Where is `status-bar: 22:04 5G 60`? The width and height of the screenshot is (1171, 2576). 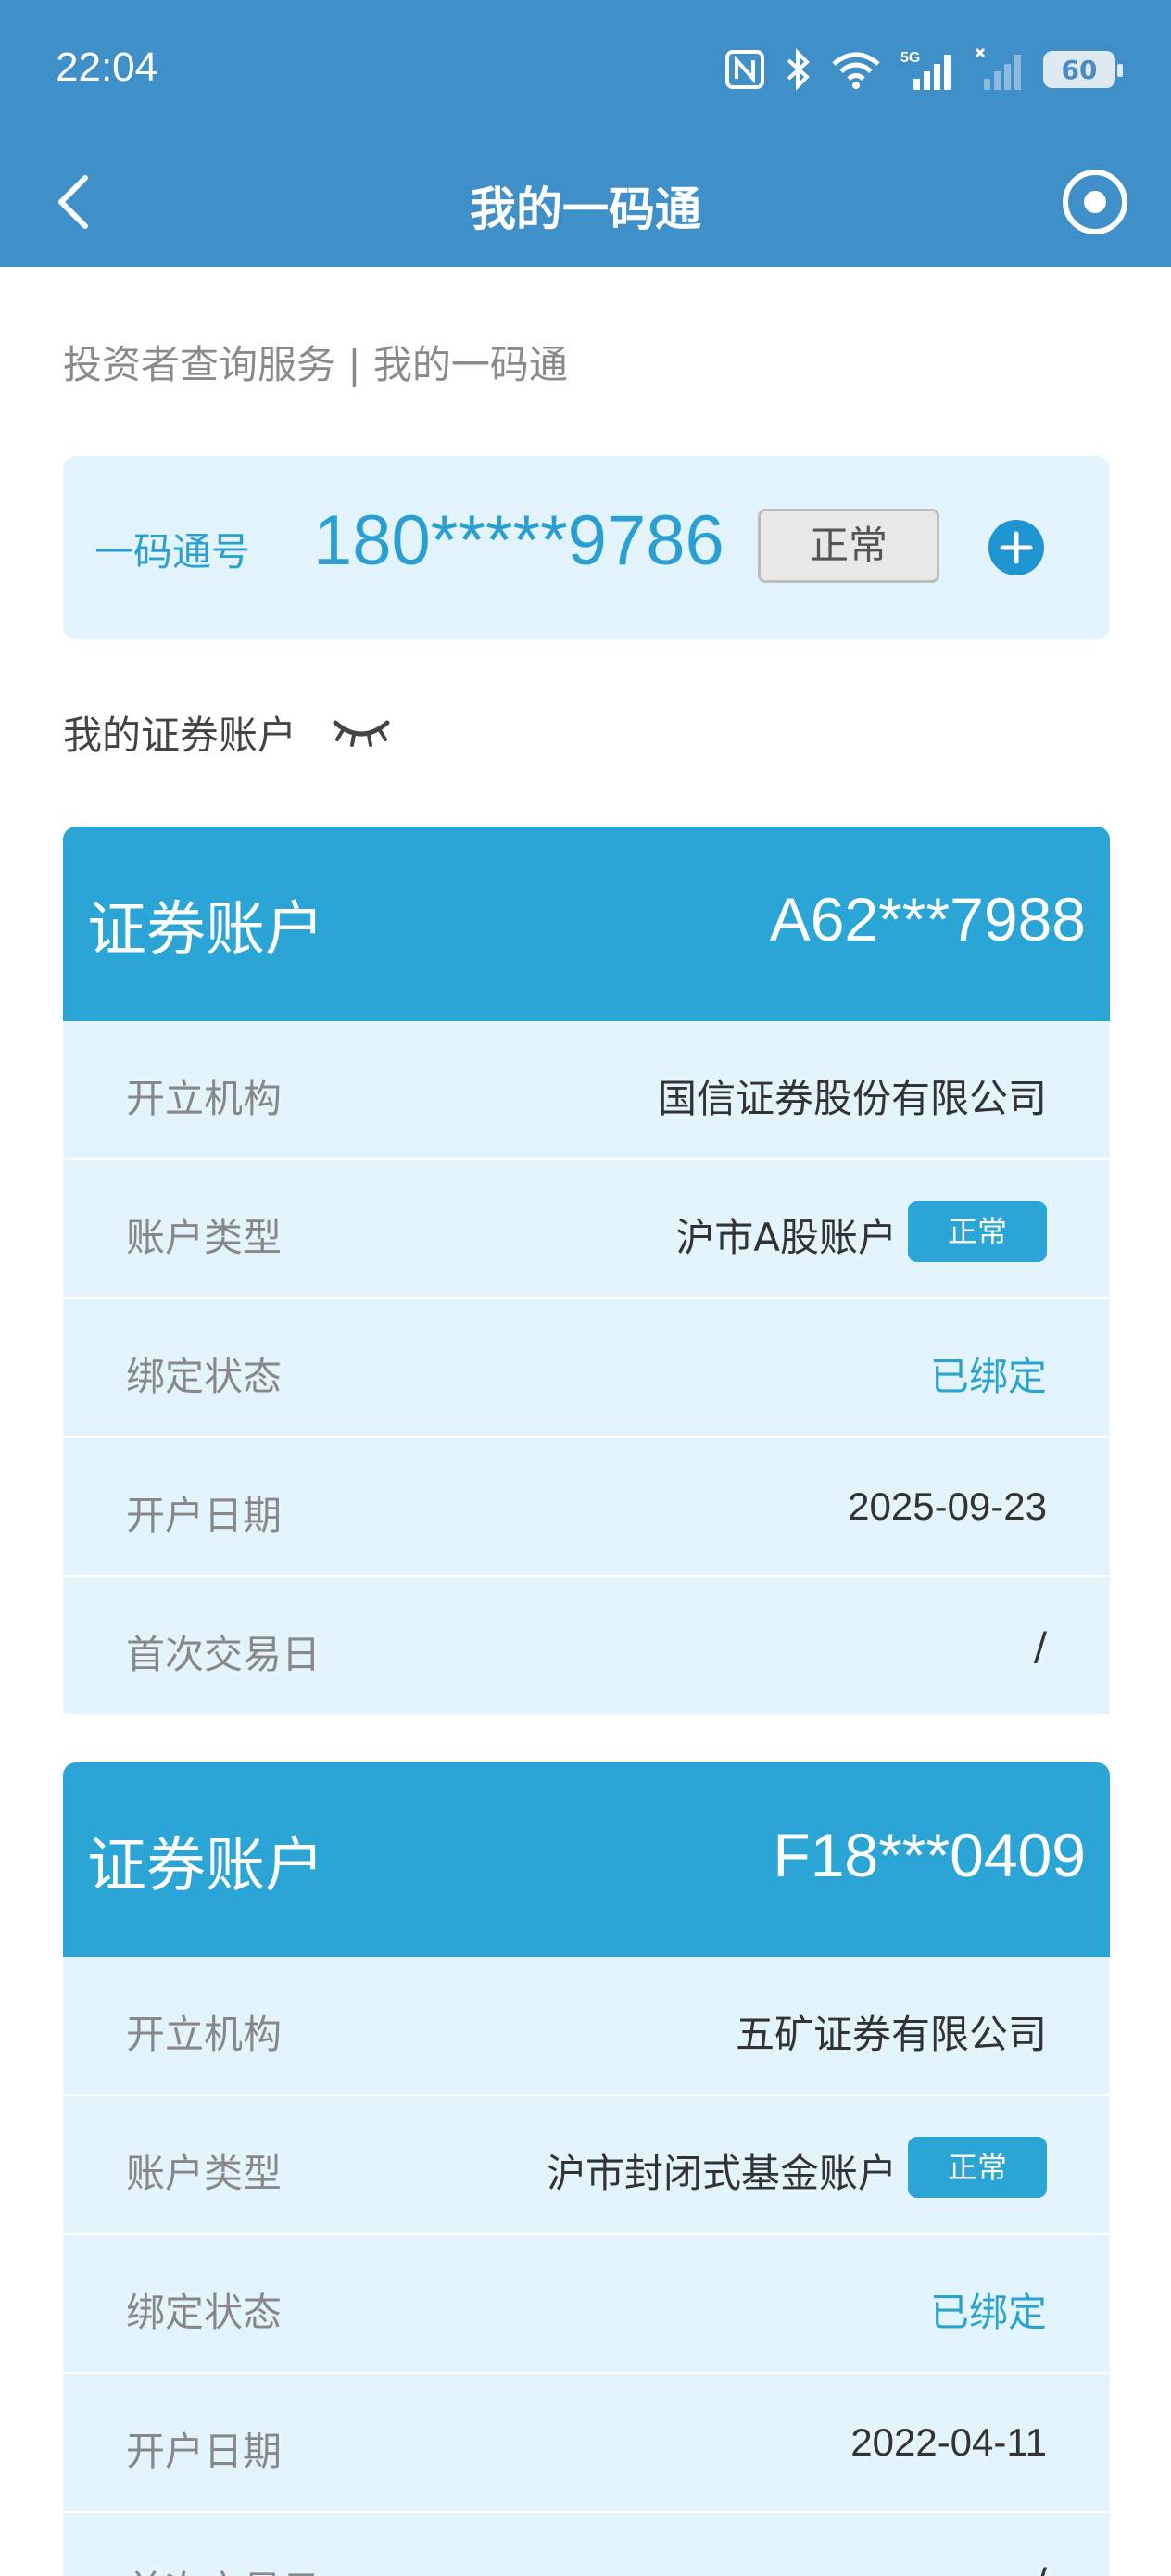
status-bar: 22:04 5G 60 is located at coordinates (585, 68).